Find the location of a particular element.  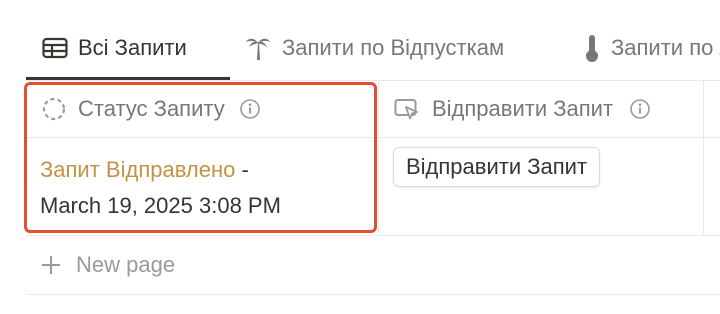

tab-vacation-requests: Запити по Відпусткам is located at coordinates (374, 48).